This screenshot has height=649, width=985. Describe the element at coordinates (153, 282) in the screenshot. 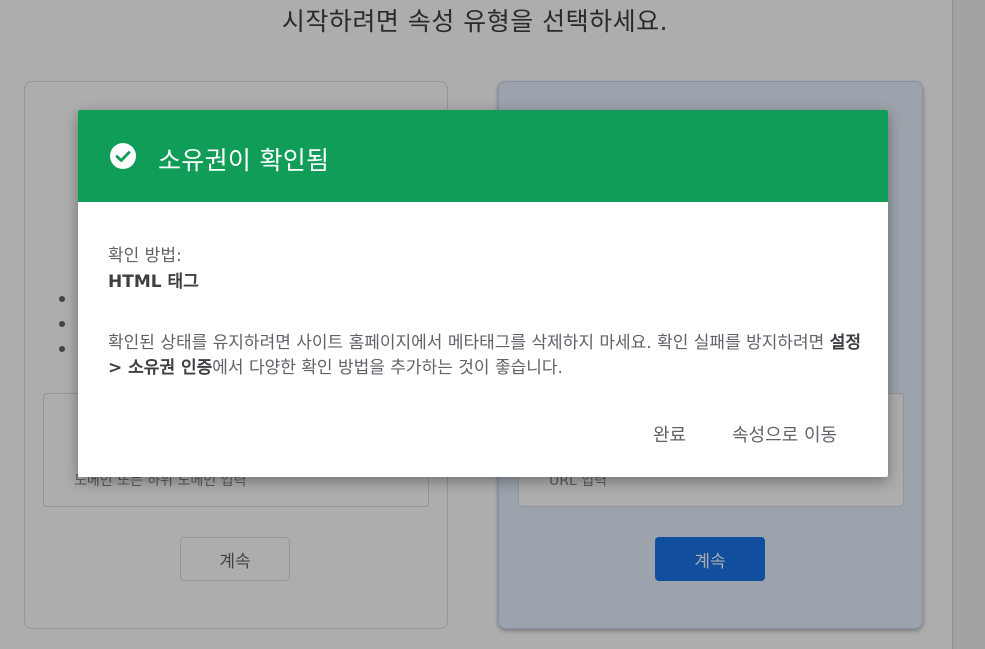

I see `verification-method-value: HTML 태그` at that location.